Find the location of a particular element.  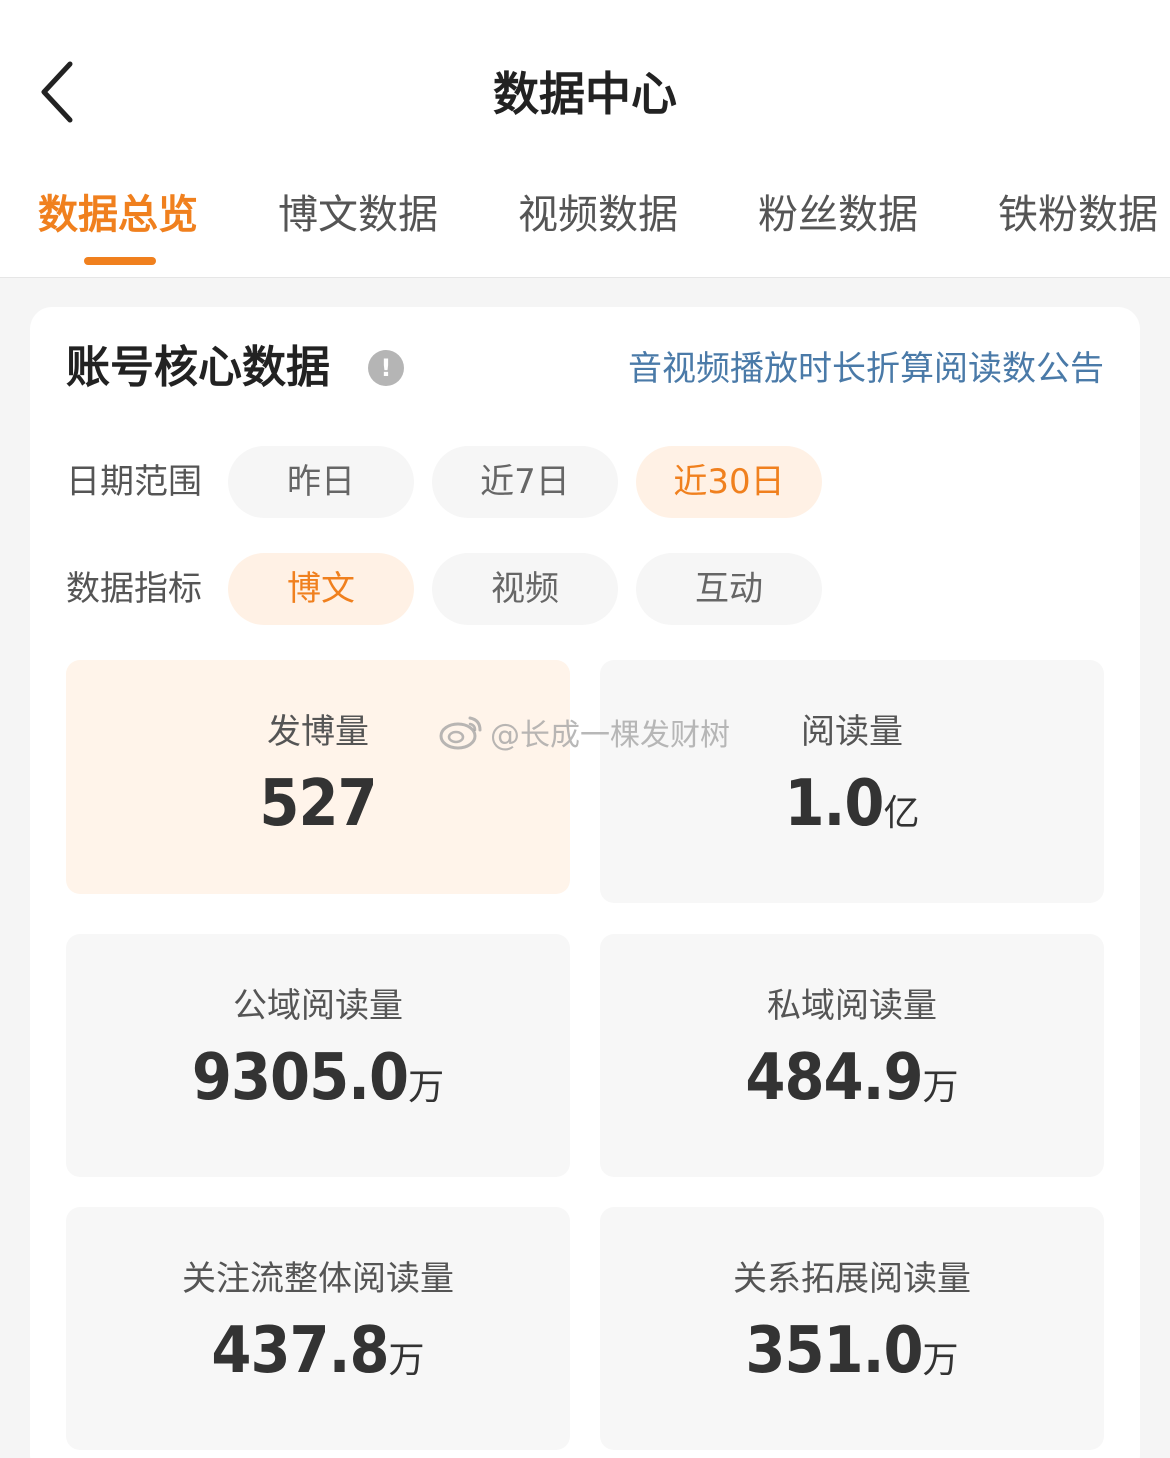

metric-value: 9305.0 is located at coordinates (300, 1078).